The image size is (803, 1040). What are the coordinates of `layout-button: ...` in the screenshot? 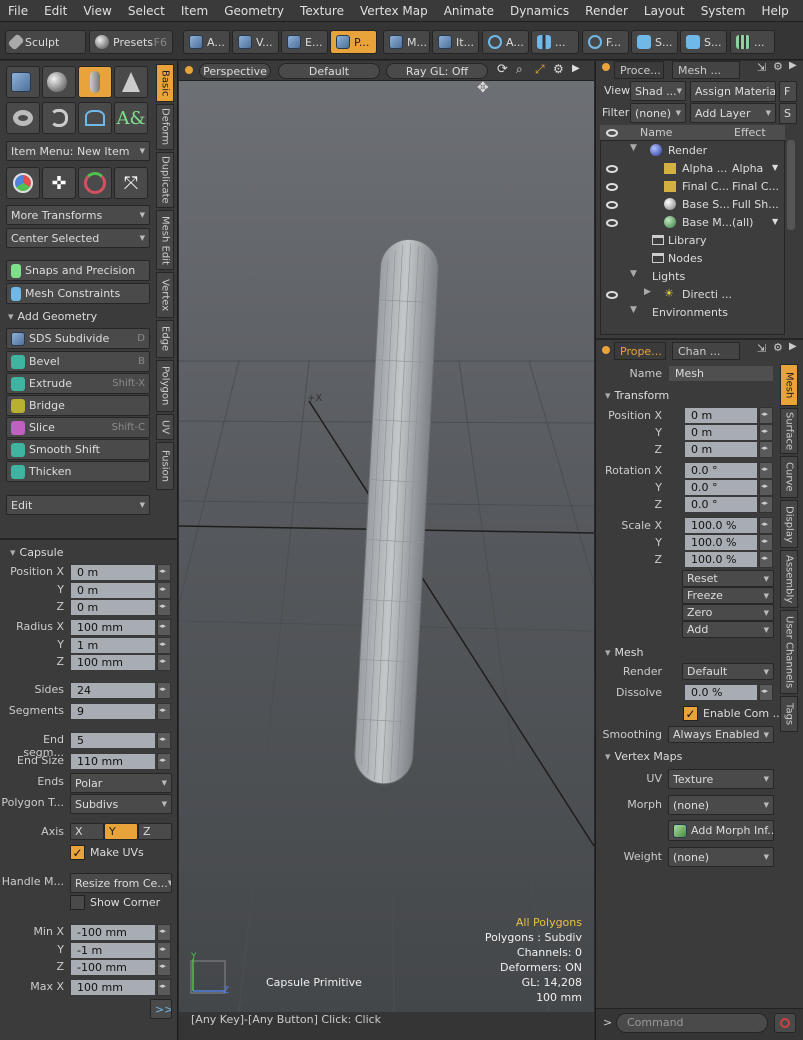 It's located at (752, 42).